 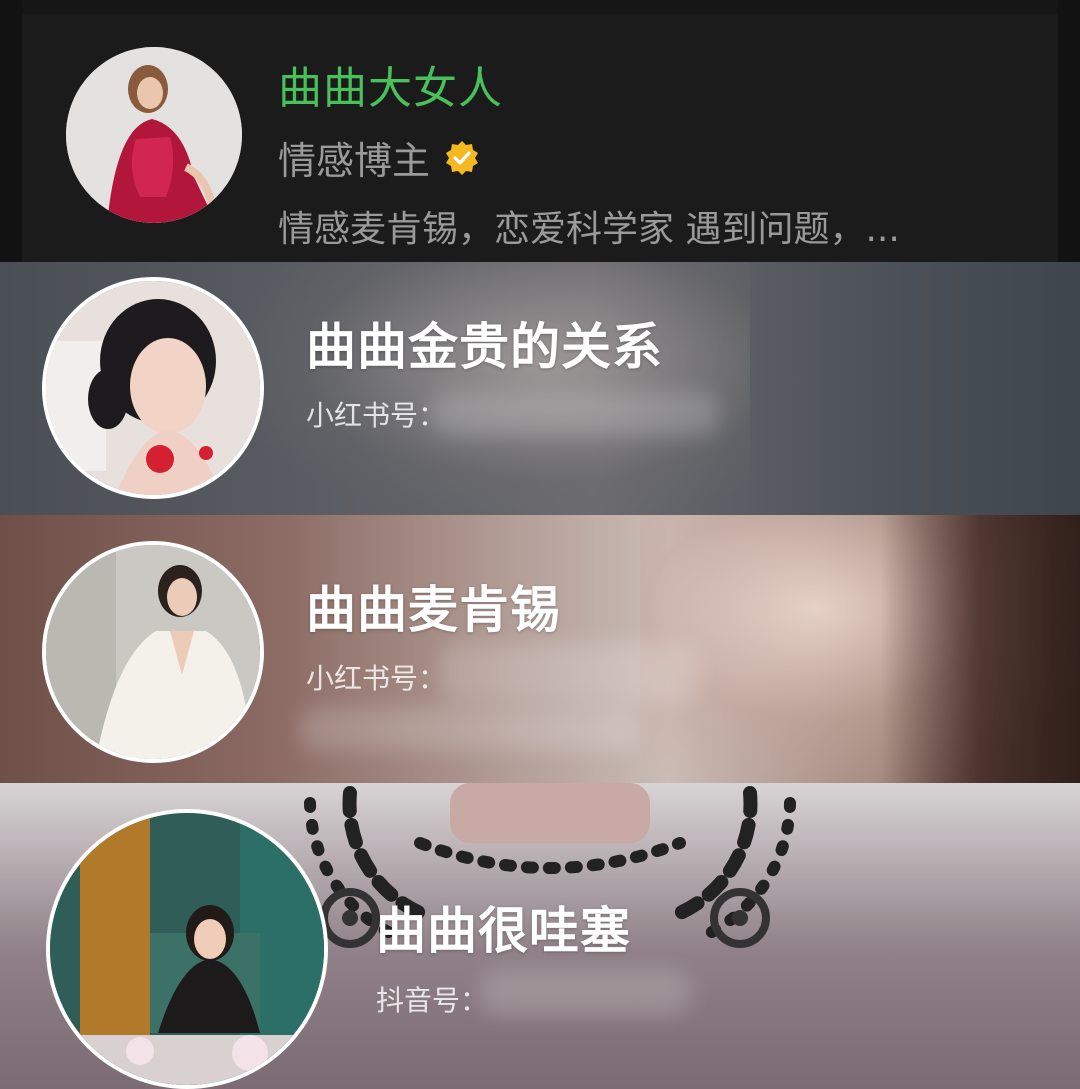 I want to click on role-row: 情感博主, so click(x=379, y=157).